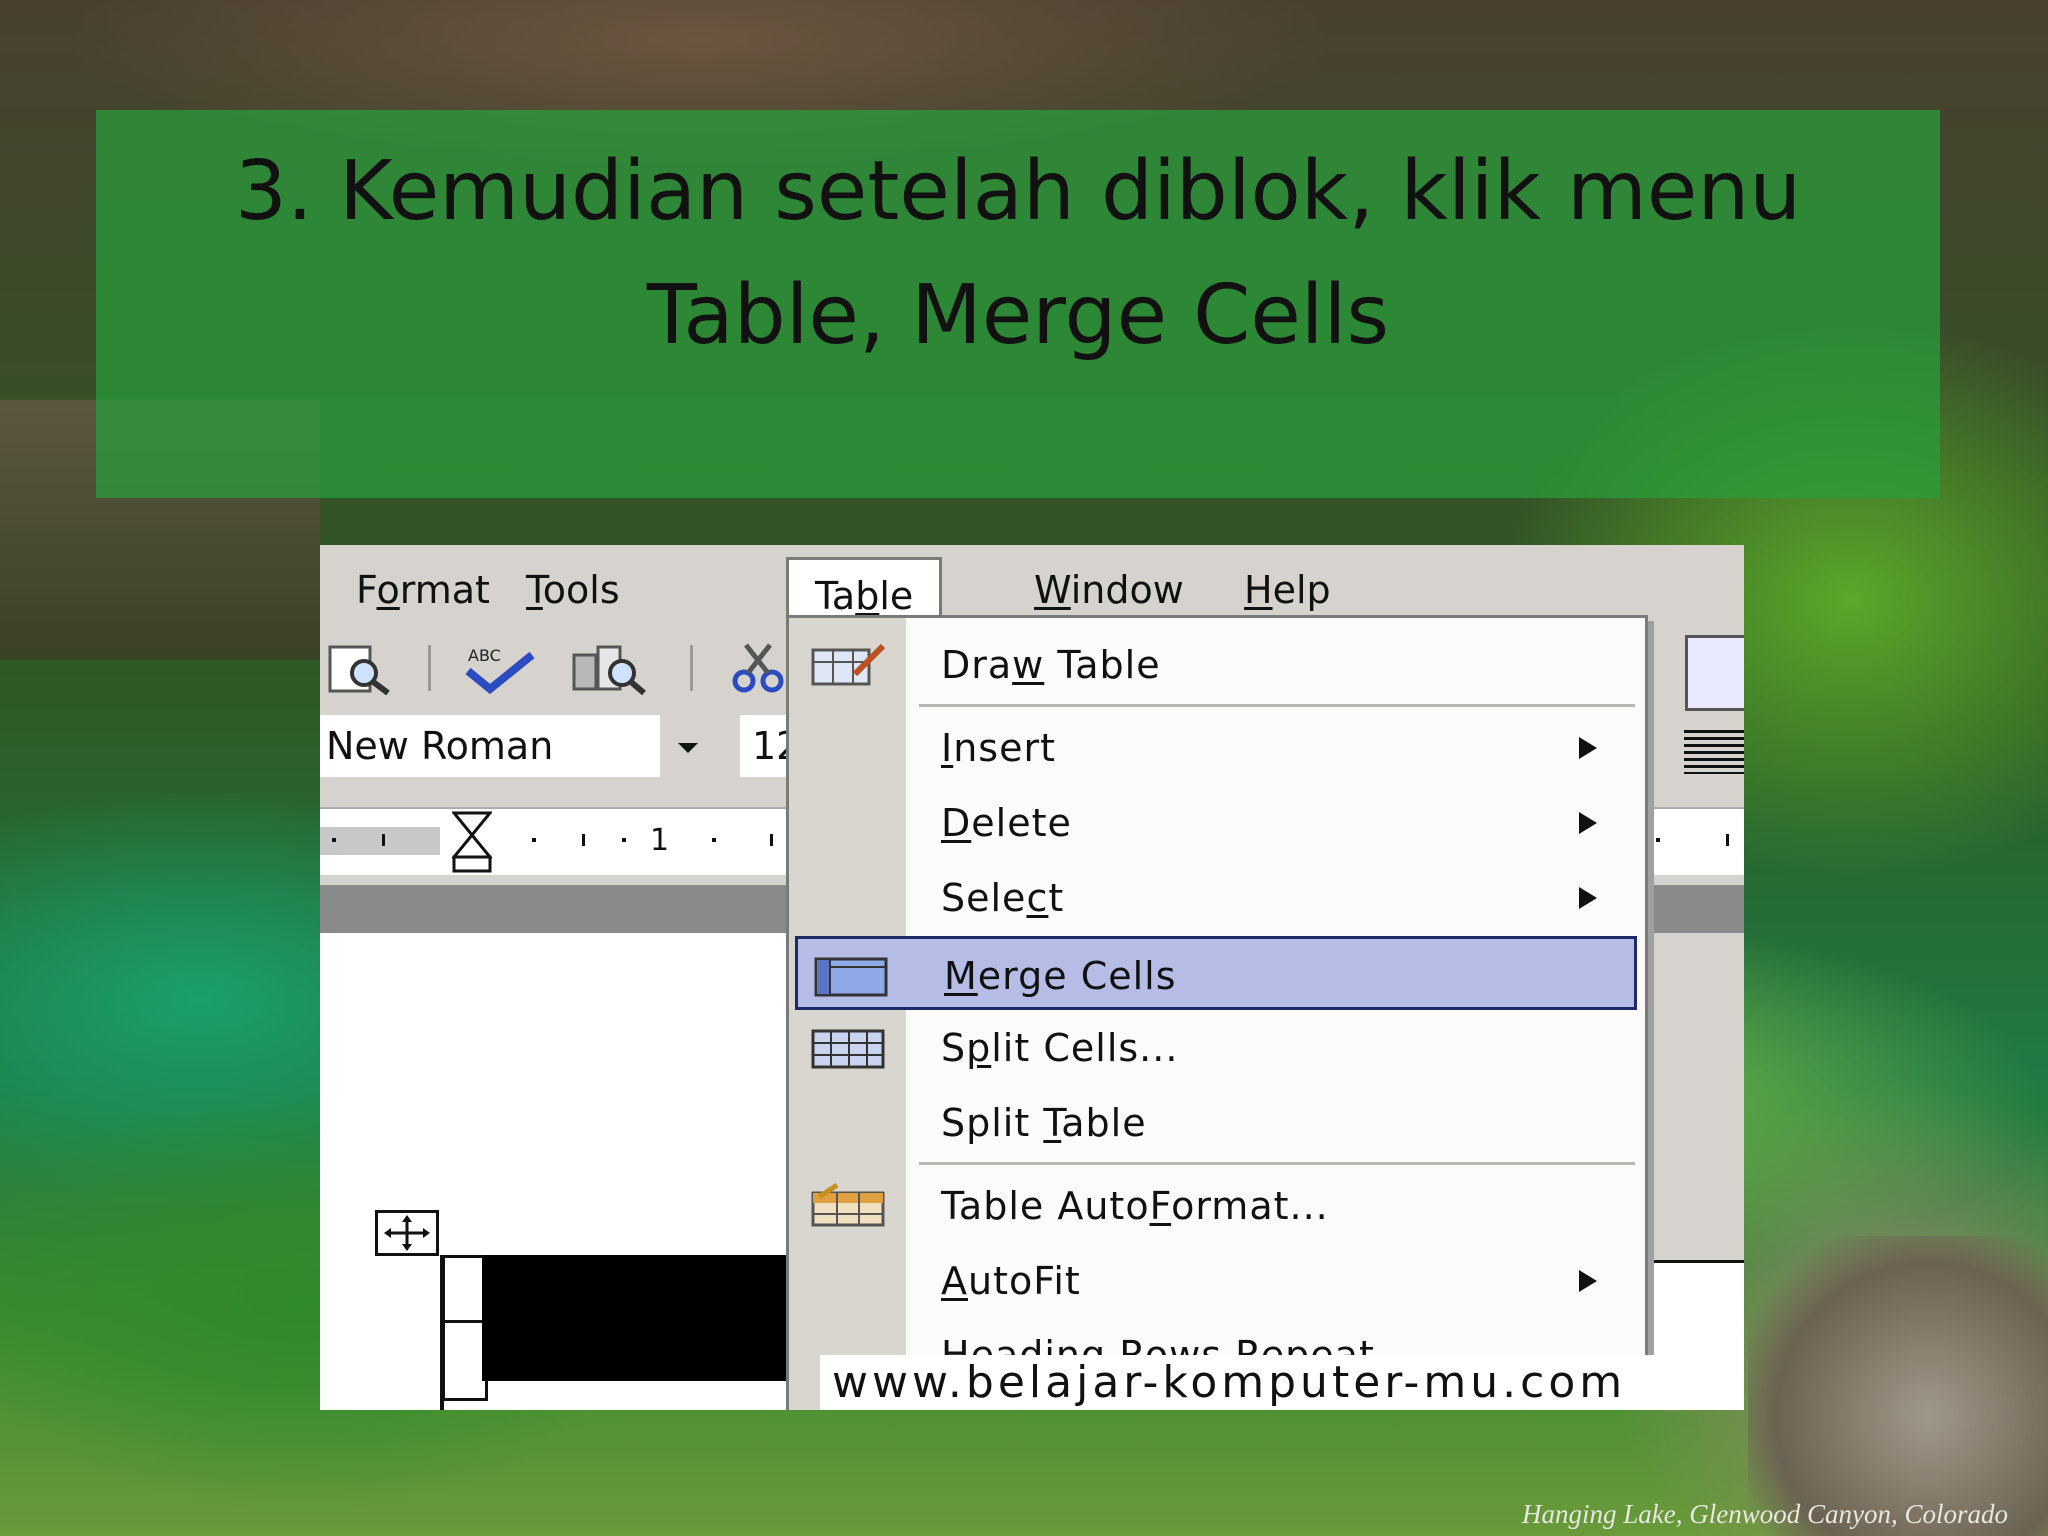 This screenshot has width=2048, height=1536. Describe the element at coordinates (1287, 590) in the screenshot. I see `menu-help: Help` at that location.